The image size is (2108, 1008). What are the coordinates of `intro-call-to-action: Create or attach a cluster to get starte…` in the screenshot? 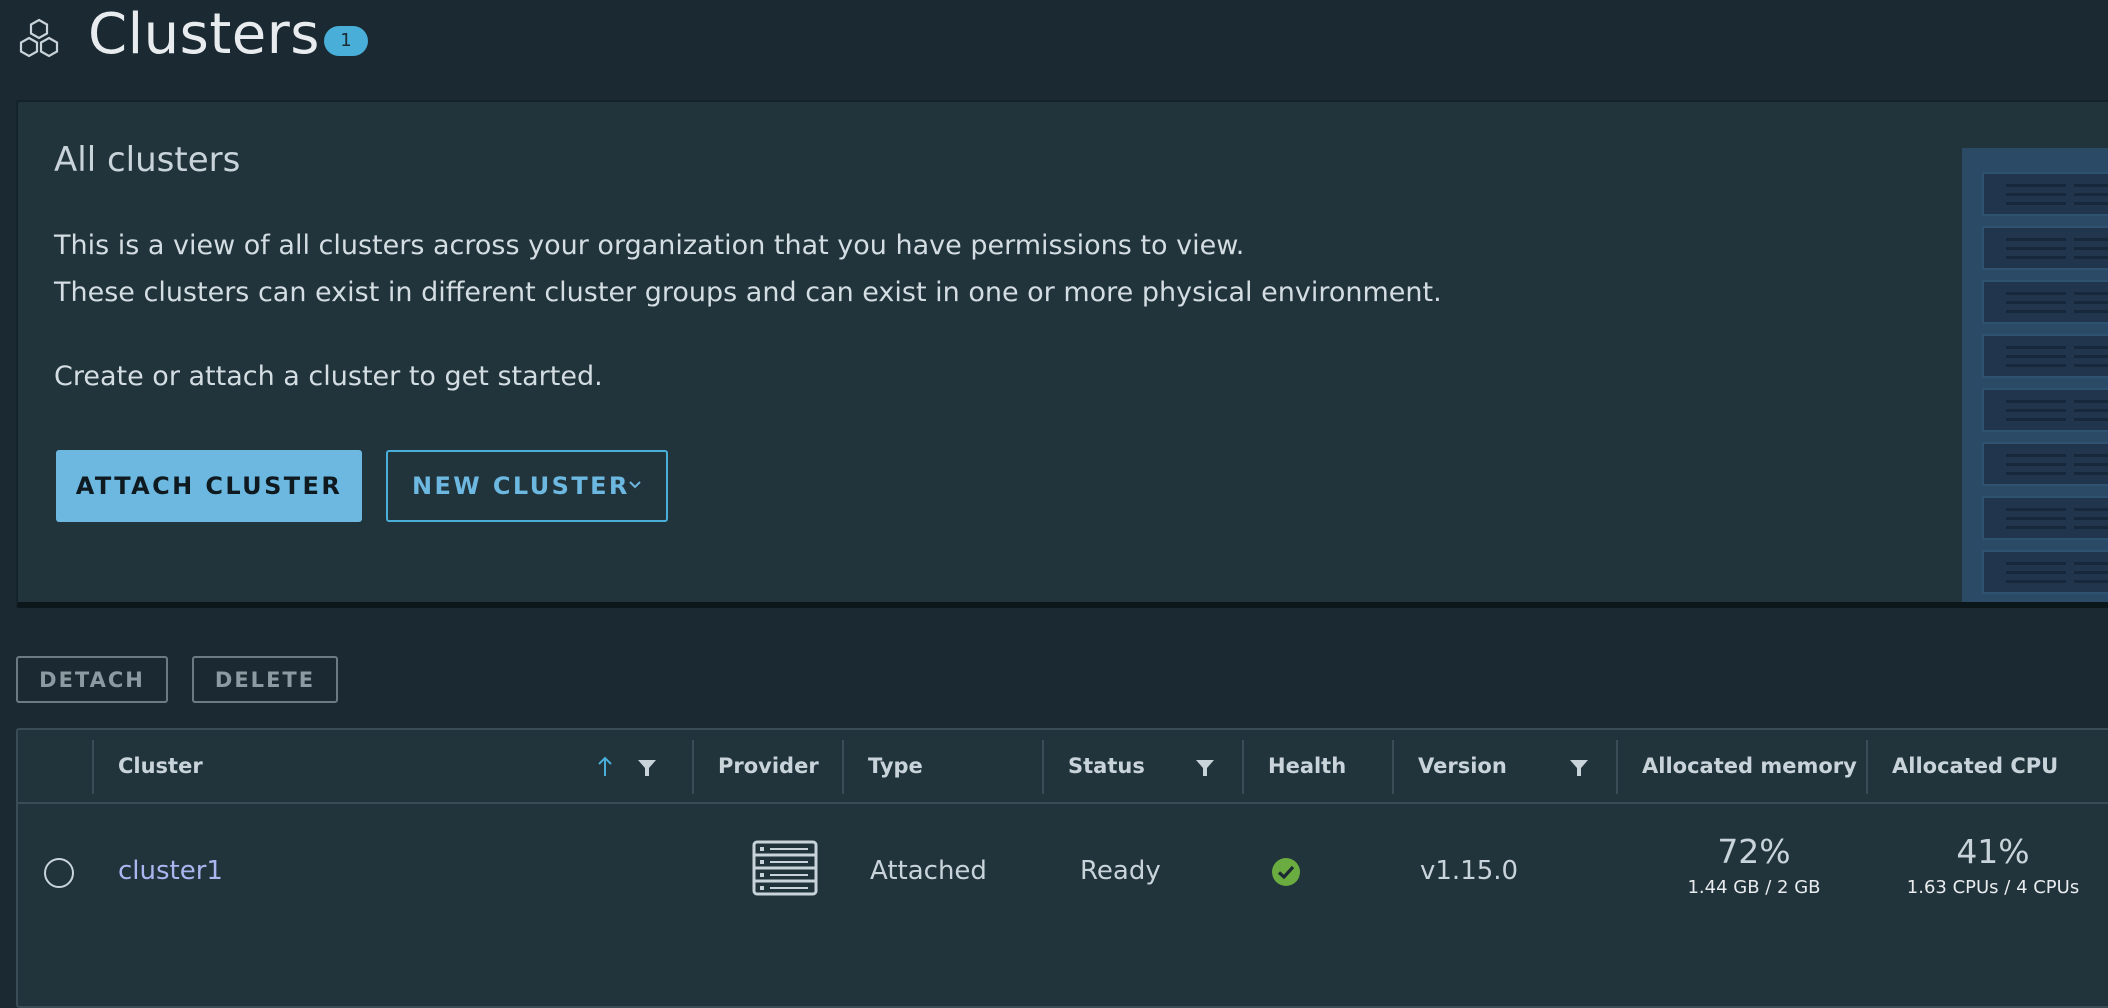 It's located at (328, 376).